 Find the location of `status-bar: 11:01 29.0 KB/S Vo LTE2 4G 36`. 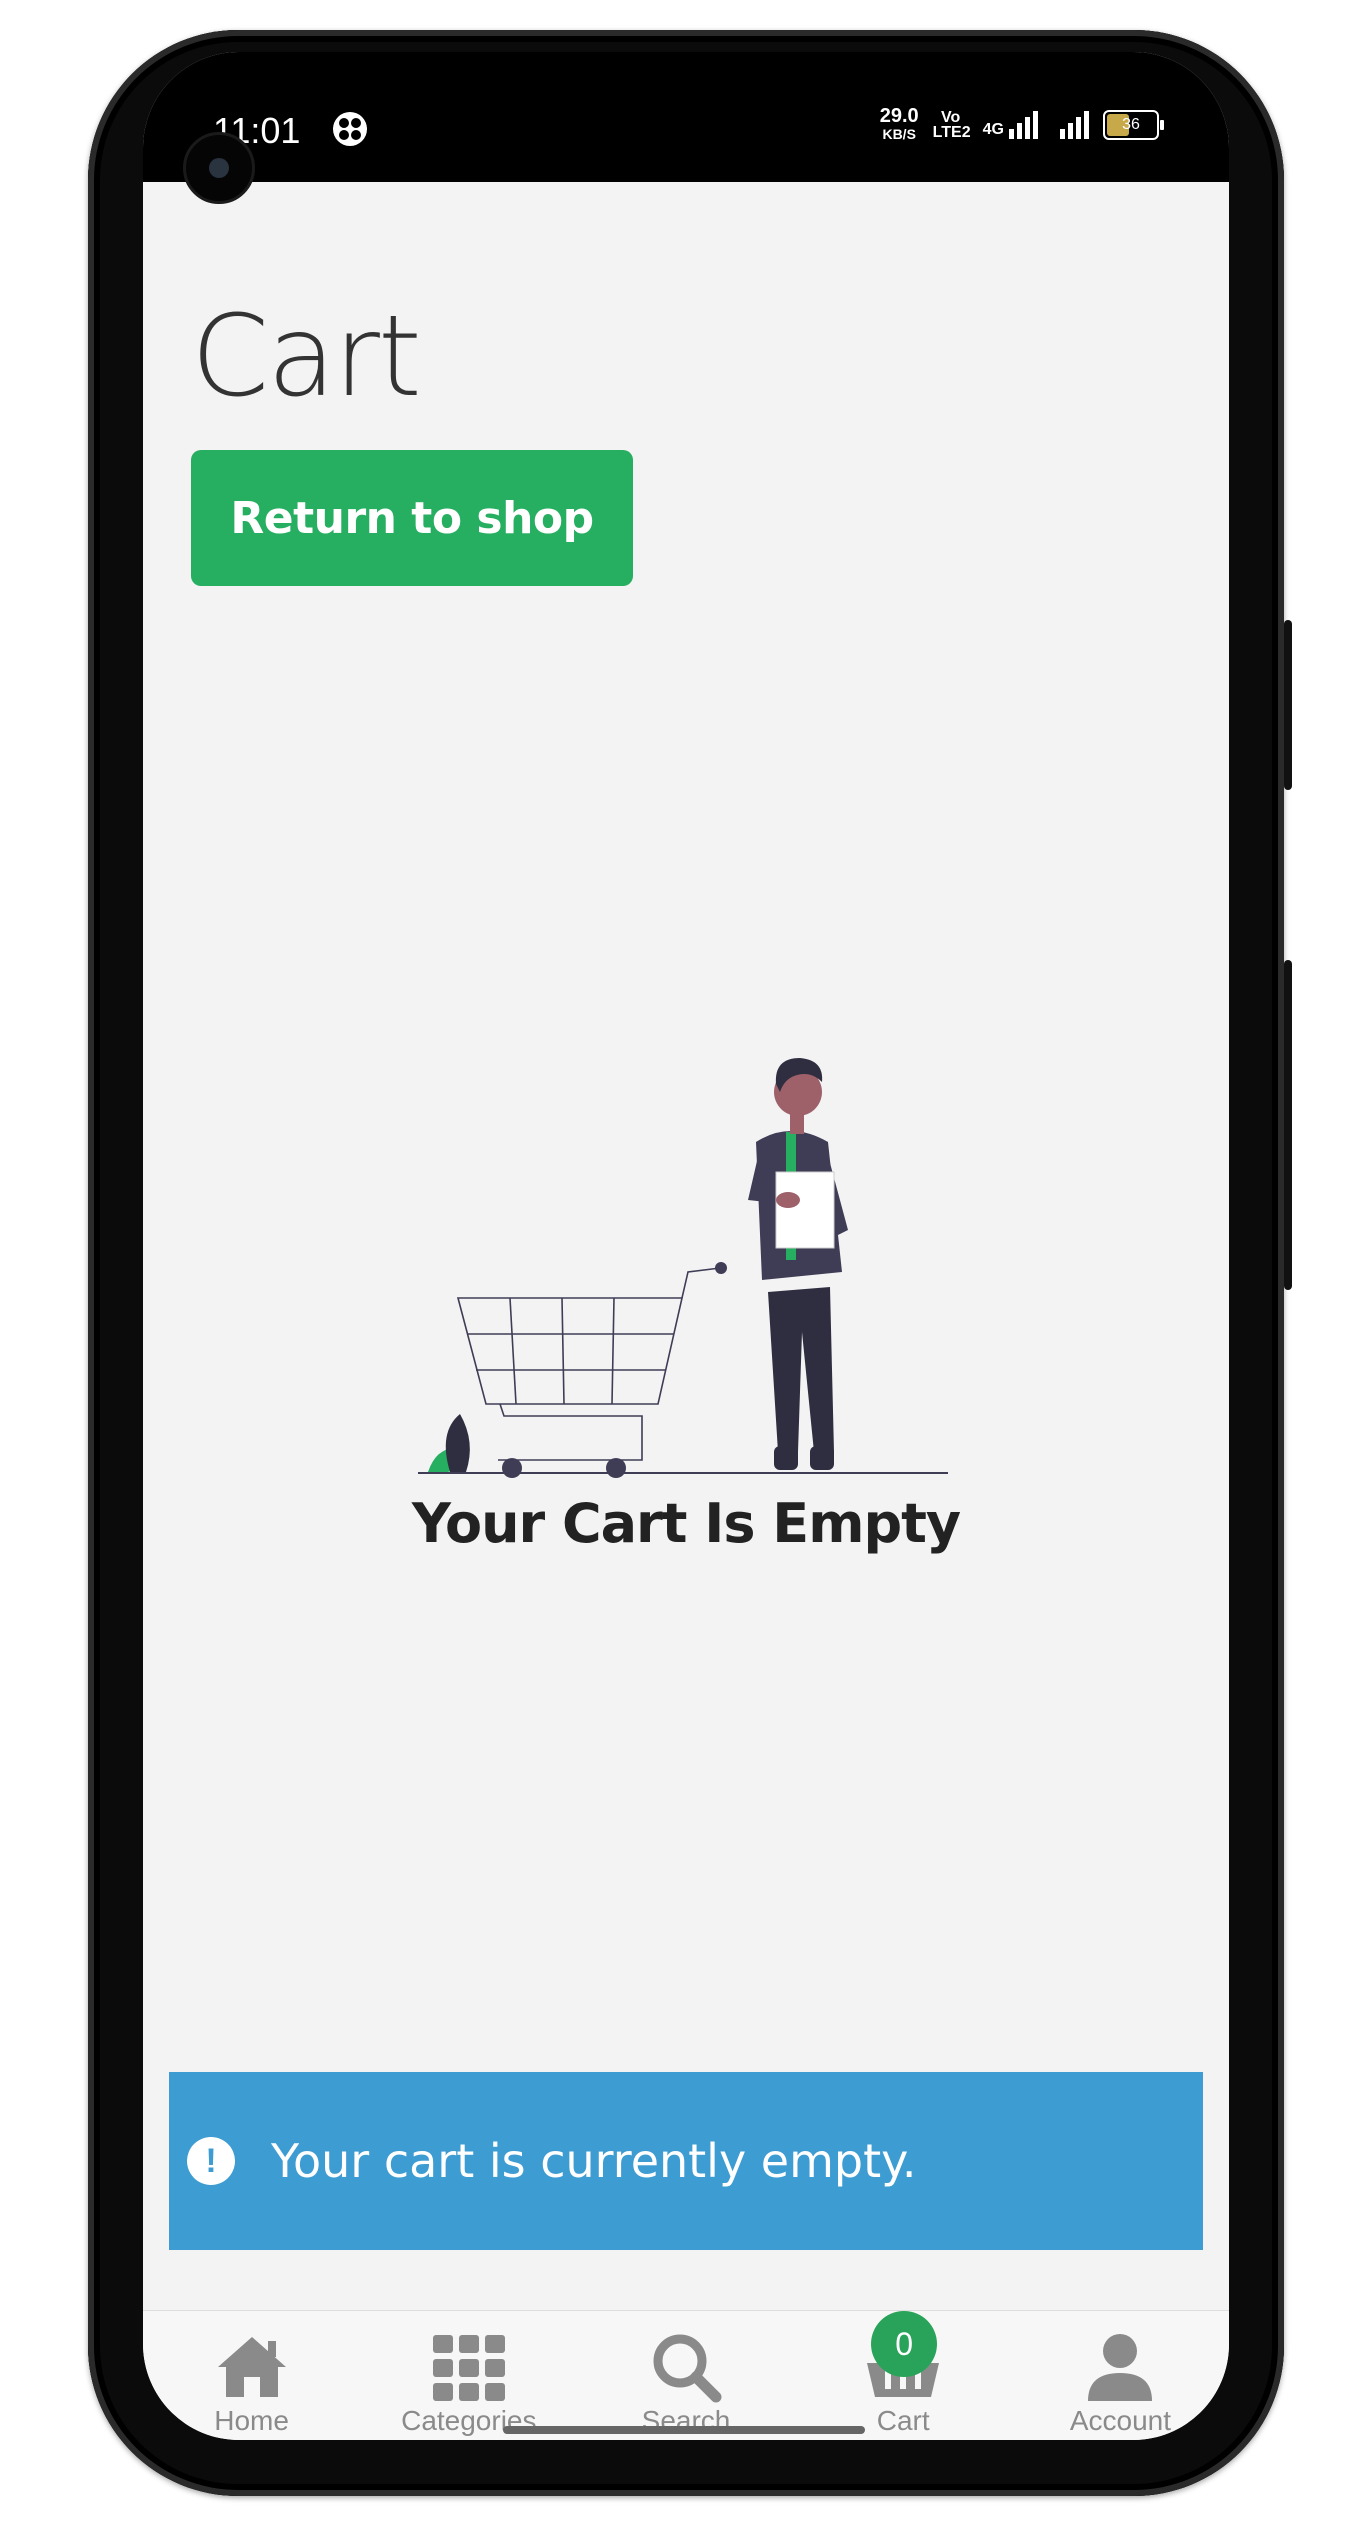

status-bar: 11:01 29.0 KB/S Vo LTE2 4G 36 is located at coordinates (686, 128).